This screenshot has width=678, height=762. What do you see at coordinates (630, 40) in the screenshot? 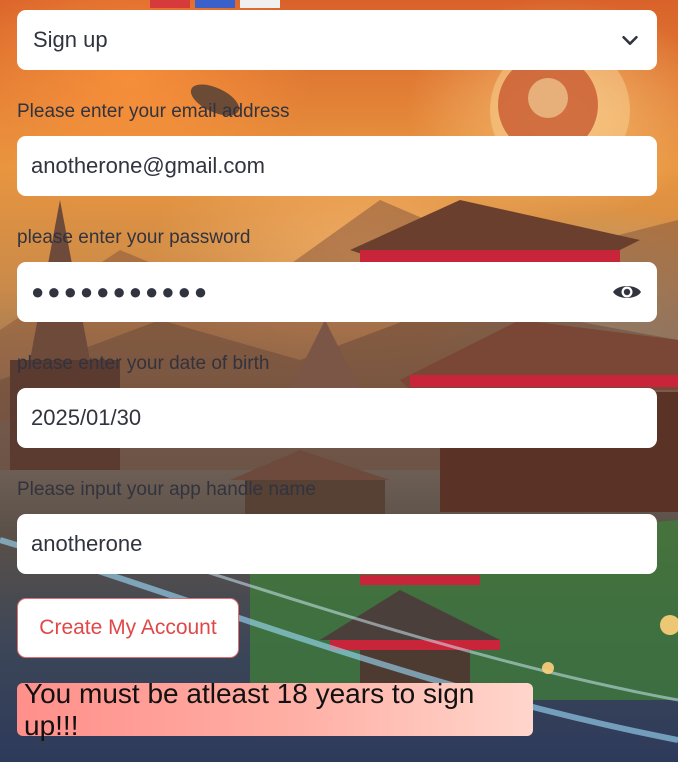
I see `chevron-down-icon` at bounding box center [630, 40].